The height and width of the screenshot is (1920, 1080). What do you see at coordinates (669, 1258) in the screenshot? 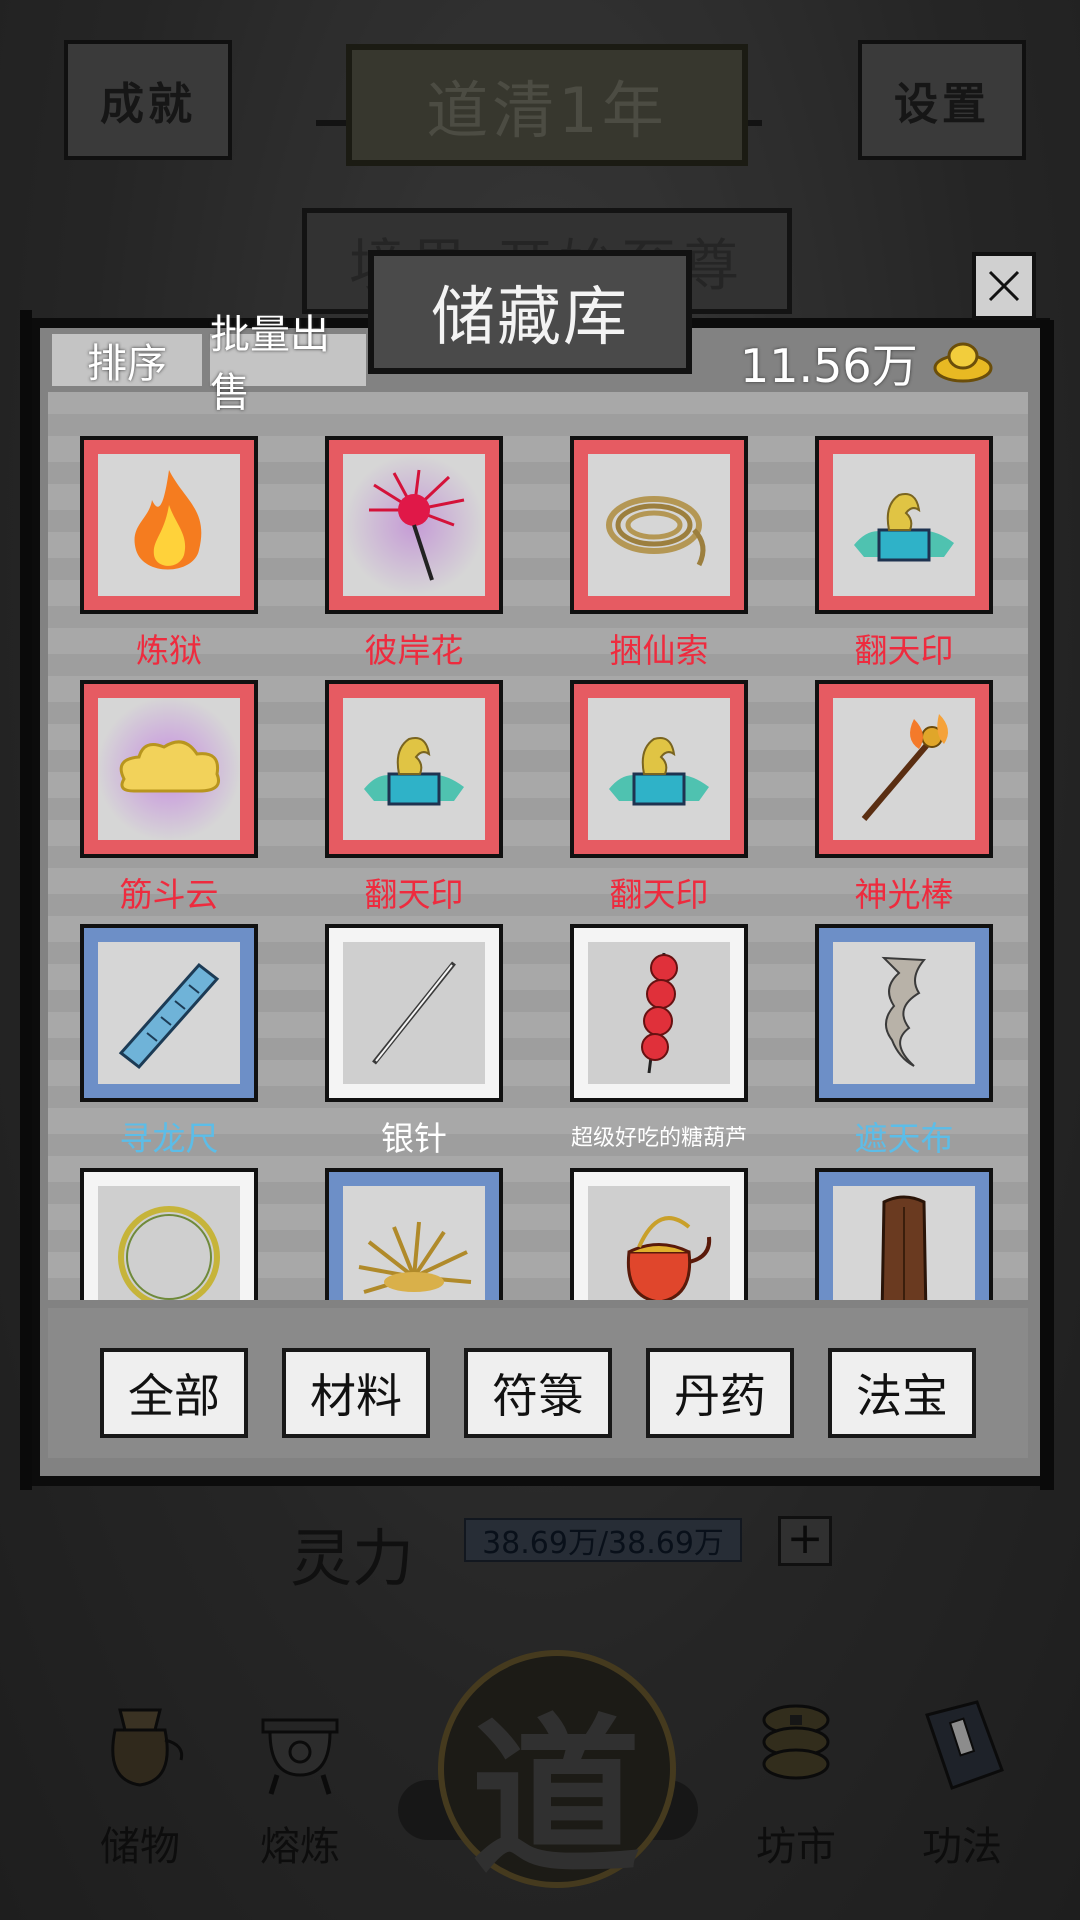
I see `teapot-icon` at bounding box center [669, 1258].